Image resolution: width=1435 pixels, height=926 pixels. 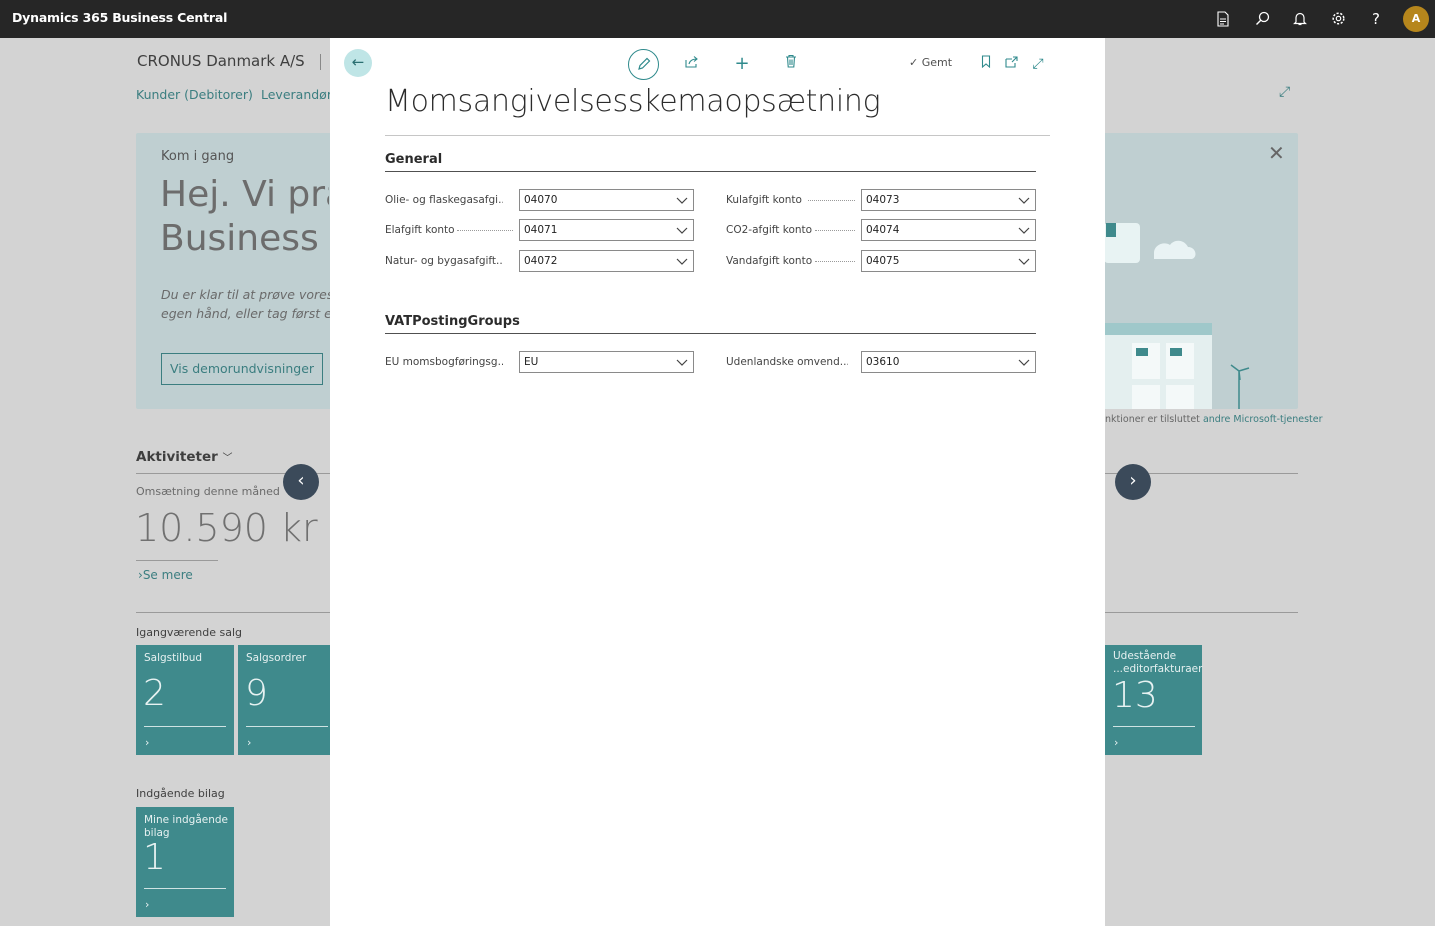 What do you see at coordinates (742, 64) in the screenshot?
I see `add-icon: +` at bounding box center [742, 64].